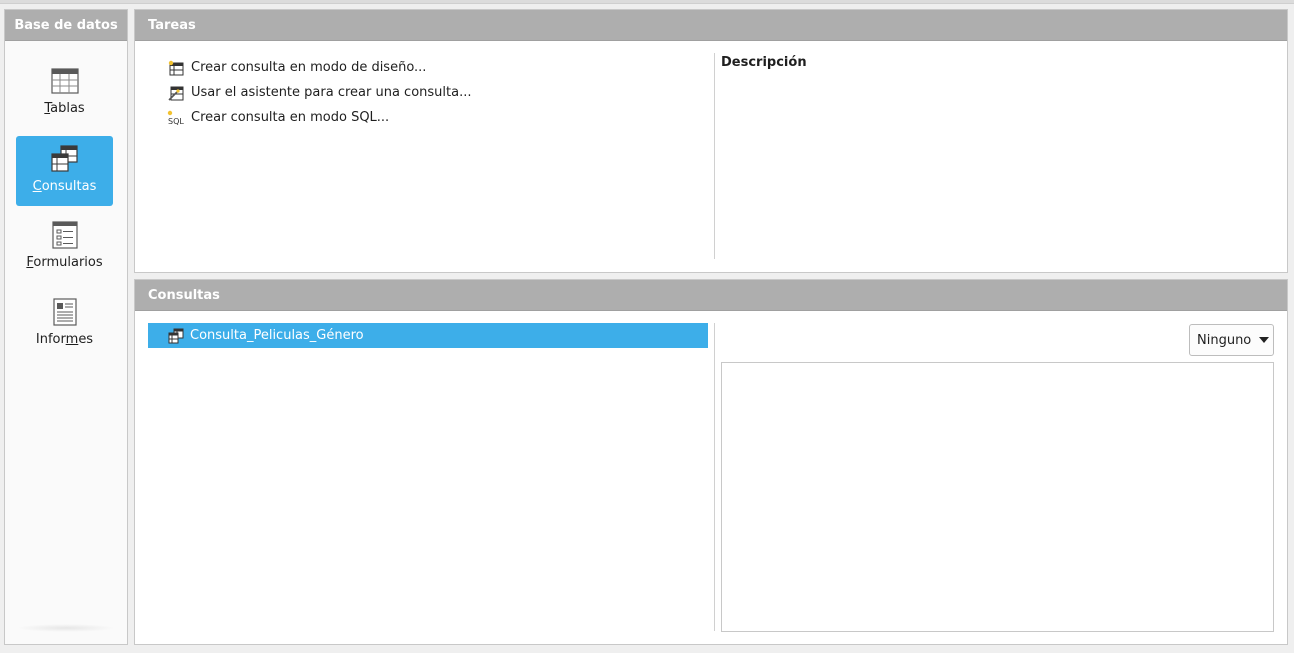 The image size is (1294, 653). I want to click on sidebar-item-informes: Informes, so click(64, 324).